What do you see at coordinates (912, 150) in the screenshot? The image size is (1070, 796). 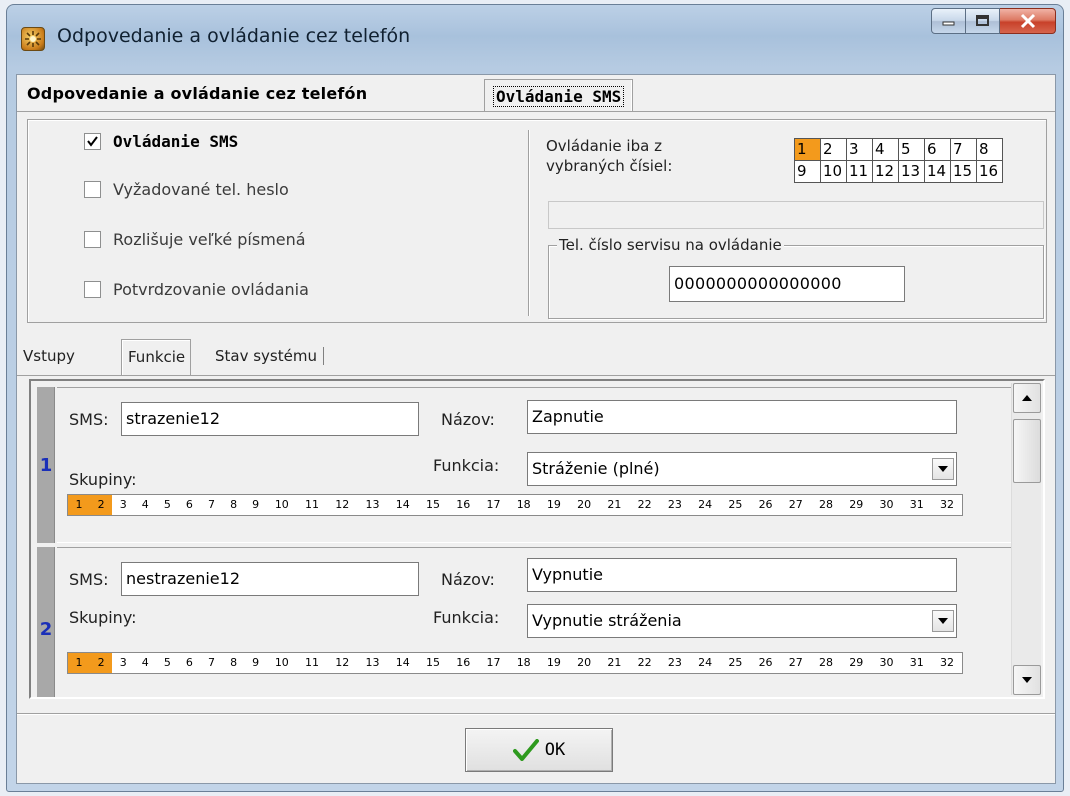 I see `phone-number-cell: 5` at bounding box center [912, 150].